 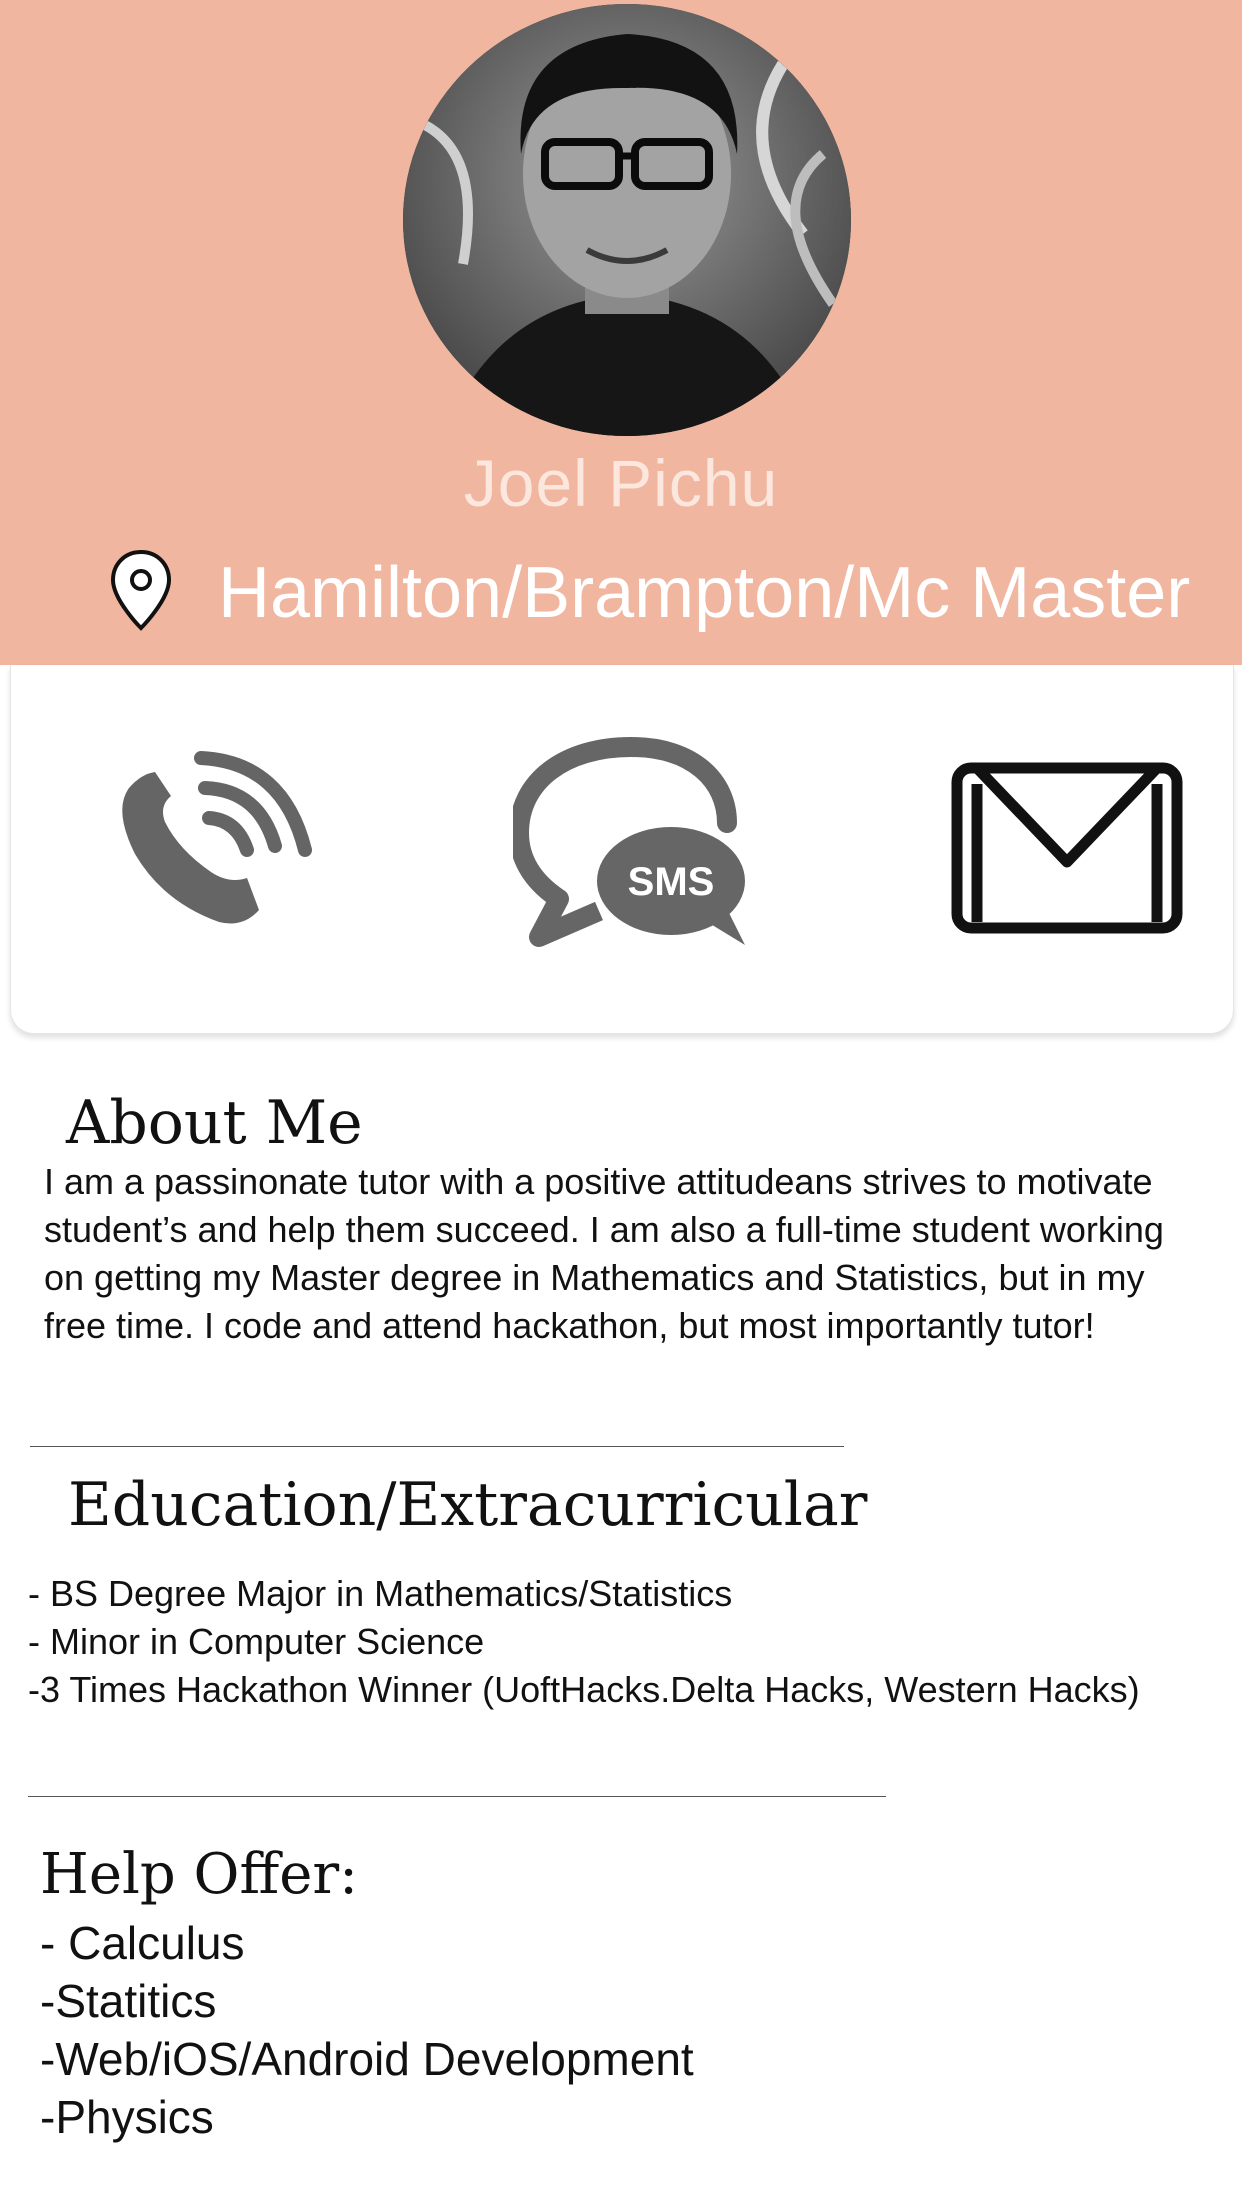 What do you see at coordinates (671, 882) in the screenshot?
I see `sms-label: SMS` at bounding box center [671, 882].